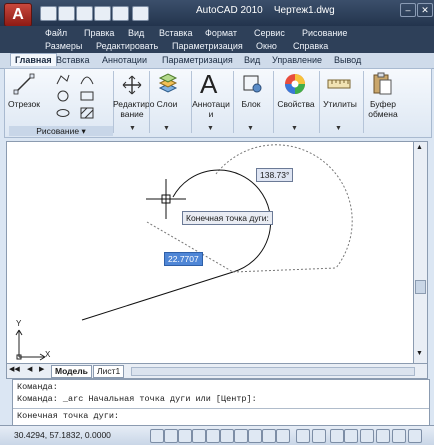 The height and width of the screenshot is (445, 434). What do you see at coordinates (399, 436) in the screenshot?
I see `lock-icon` at bounding box center [399, 436].